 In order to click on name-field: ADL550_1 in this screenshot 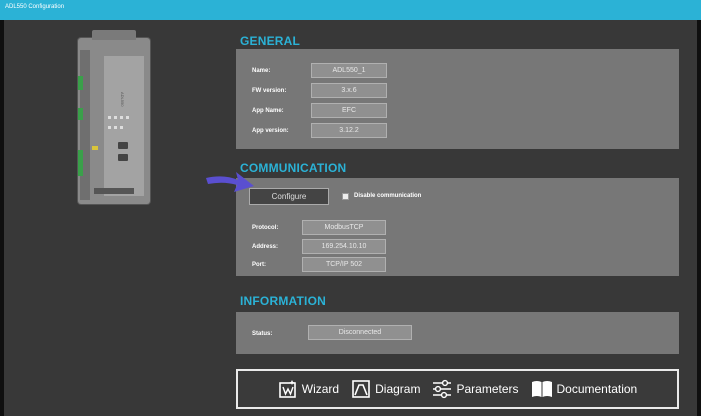, I will do `click(349, 70)`.